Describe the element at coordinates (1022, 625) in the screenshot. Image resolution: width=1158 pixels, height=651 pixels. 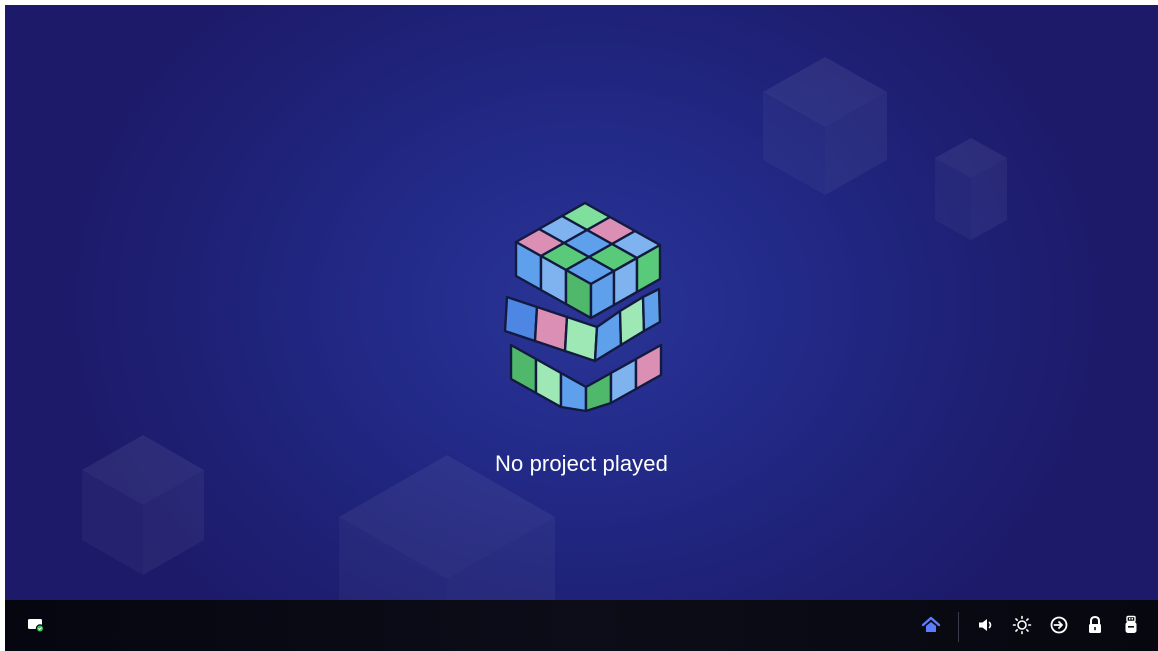
I see `brightness-icon` at that location.